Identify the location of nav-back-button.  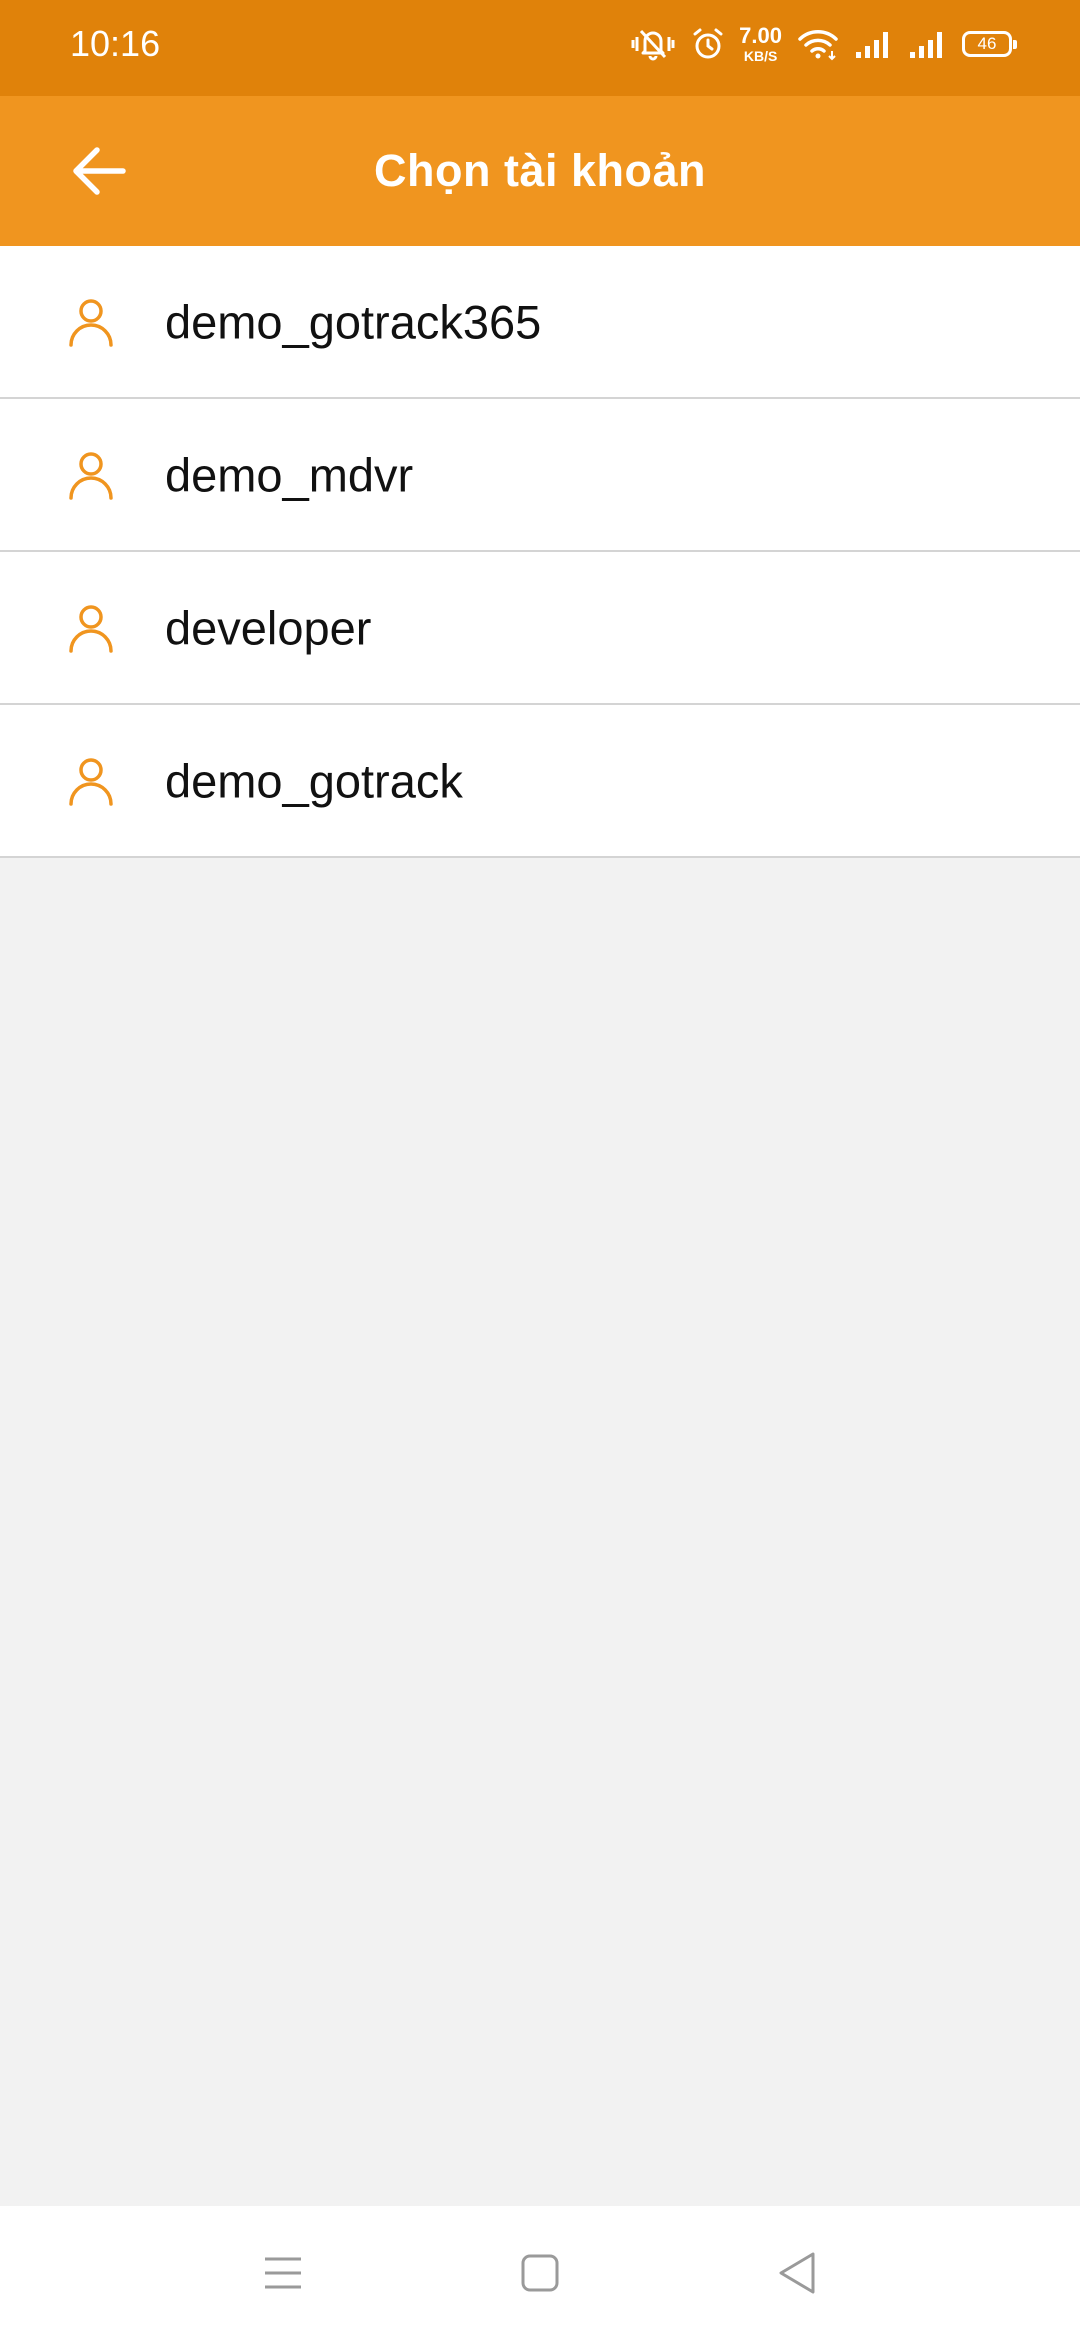
(797, 2273).